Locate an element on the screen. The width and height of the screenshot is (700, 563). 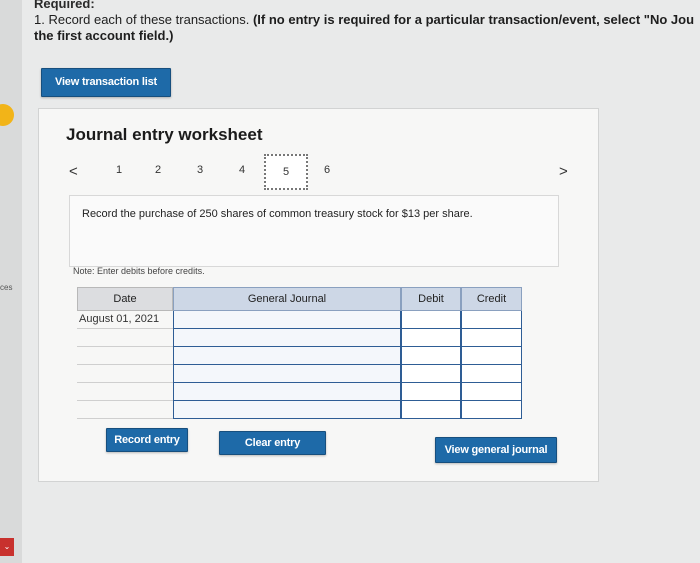
step-3: 3 is located at coordinates (200, 170).